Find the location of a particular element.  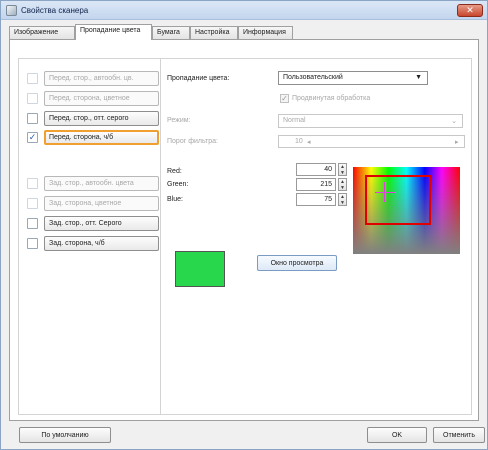

blue-label: Blue: is located at coordinates (175, 199).